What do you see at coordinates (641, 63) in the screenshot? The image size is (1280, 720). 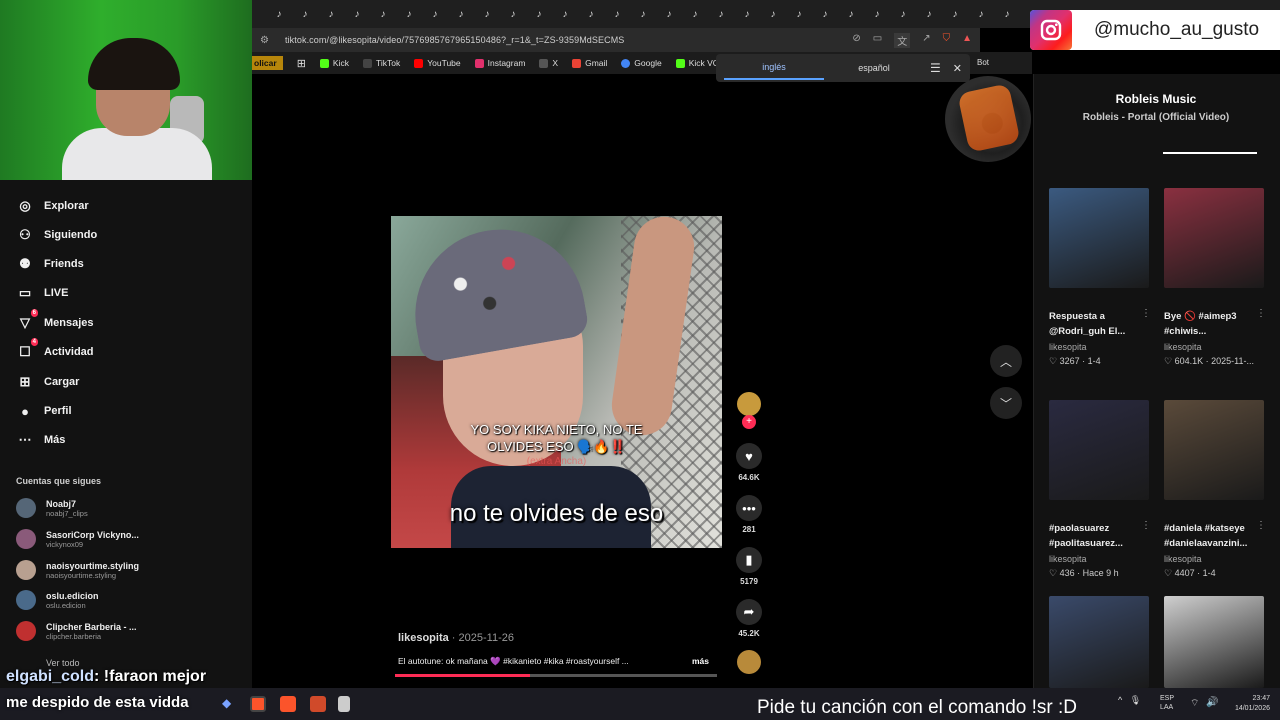 I see `bookmark-google: Google` at bounding box center [641, 63].